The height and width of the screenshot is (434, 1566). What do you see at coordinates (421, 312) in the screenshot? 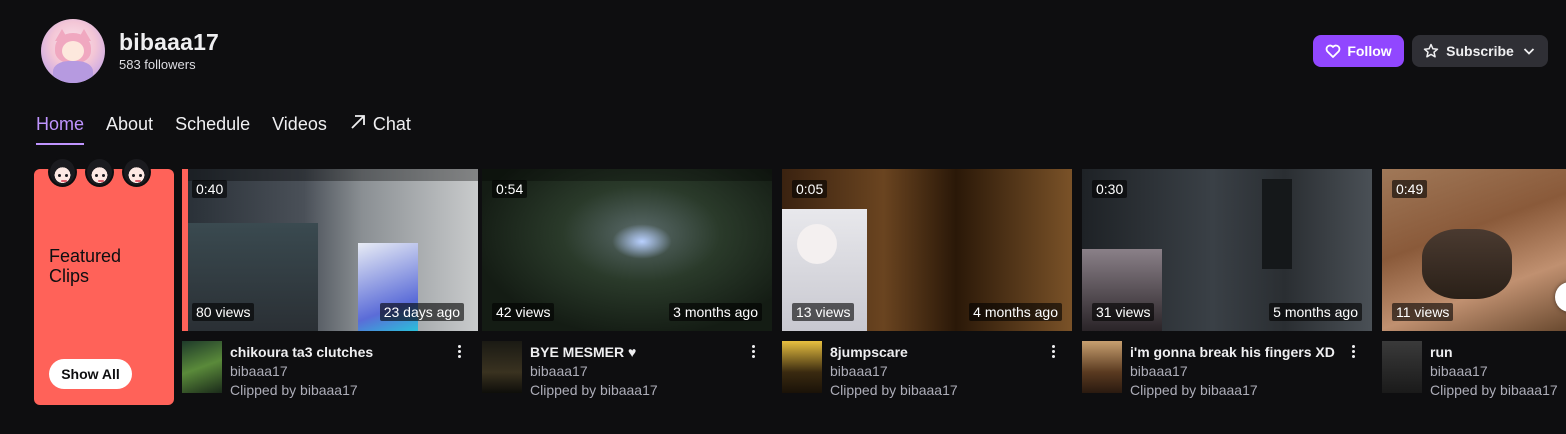
I see `clip-age: 23 days ago` at bounding box center [421, 312].